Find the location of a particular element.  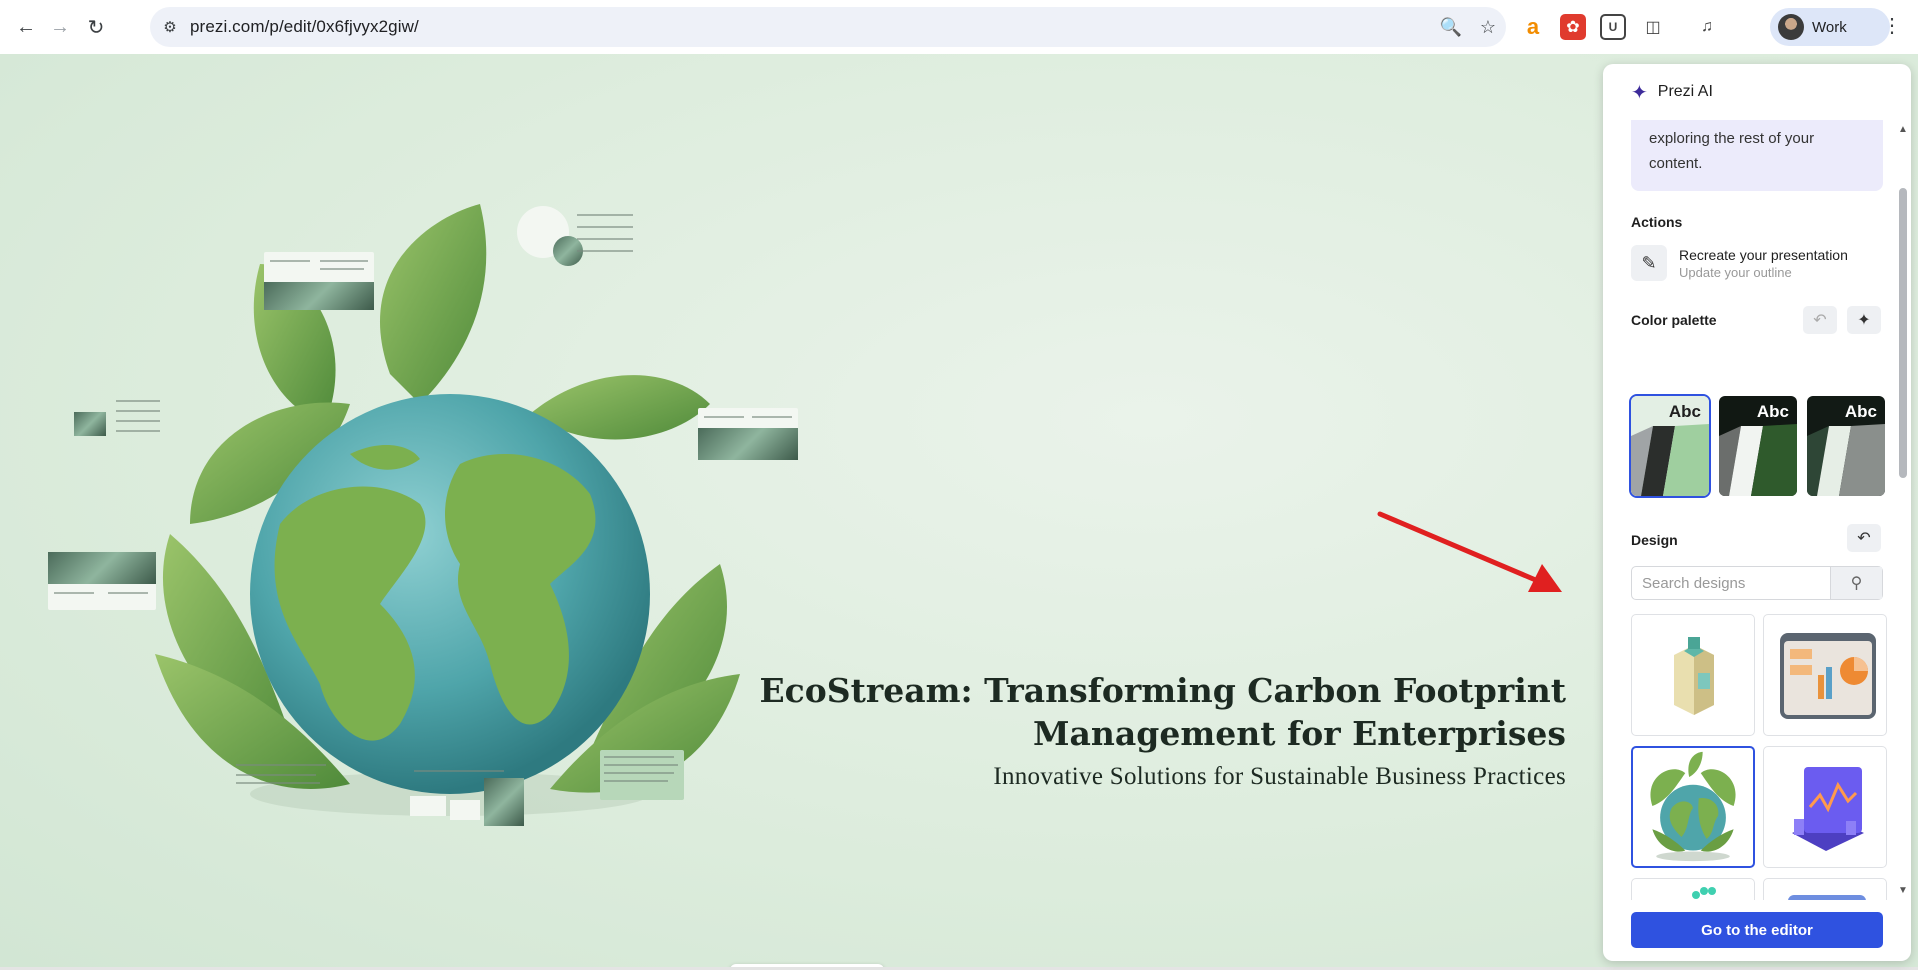

design-thumbnail-footprints is located at coordinates (1693, 889).